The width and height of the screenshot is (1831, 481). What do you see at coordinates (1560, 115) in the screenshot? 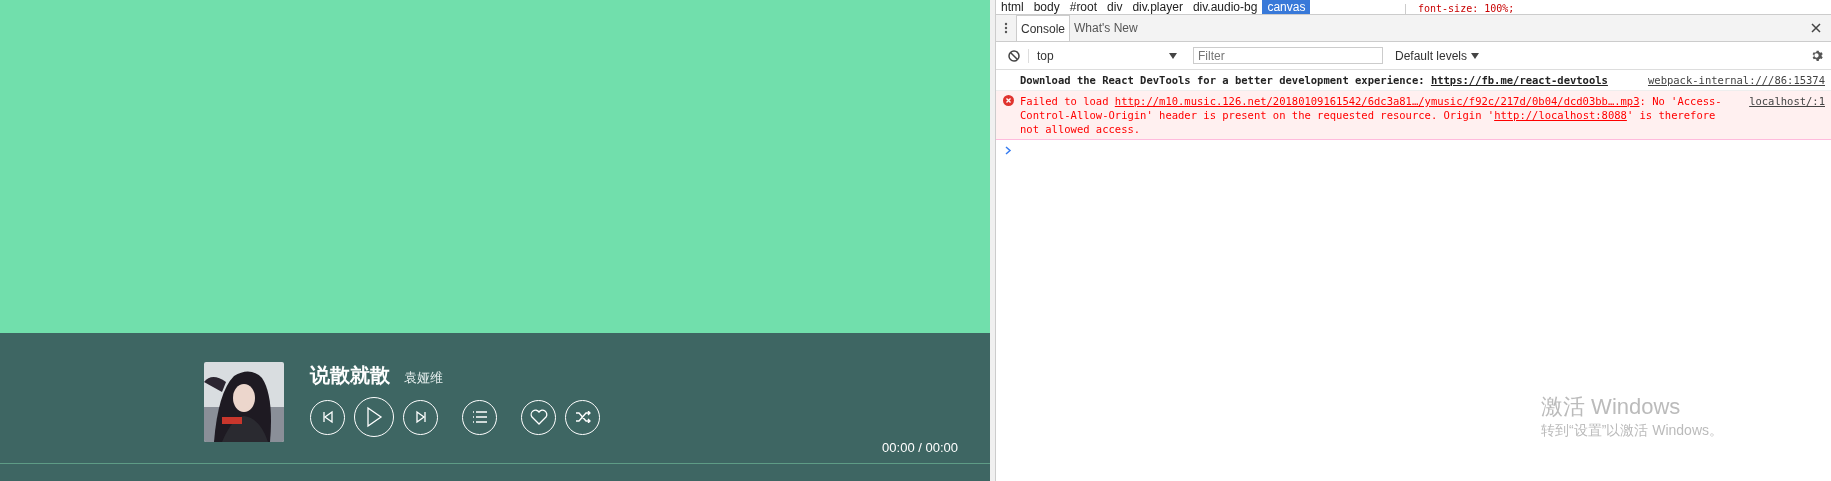
I see `message-link: http://localhost:8088` at bounding box center [1560, 115].